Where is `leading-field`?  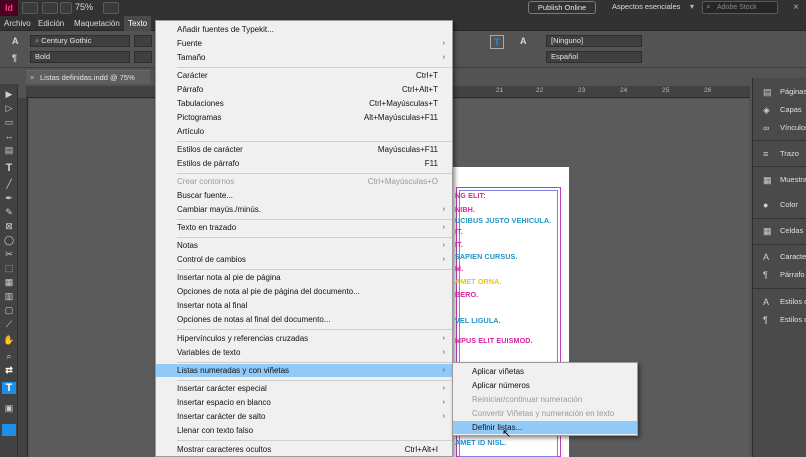
leading-field is located at coordinates (143, 57).